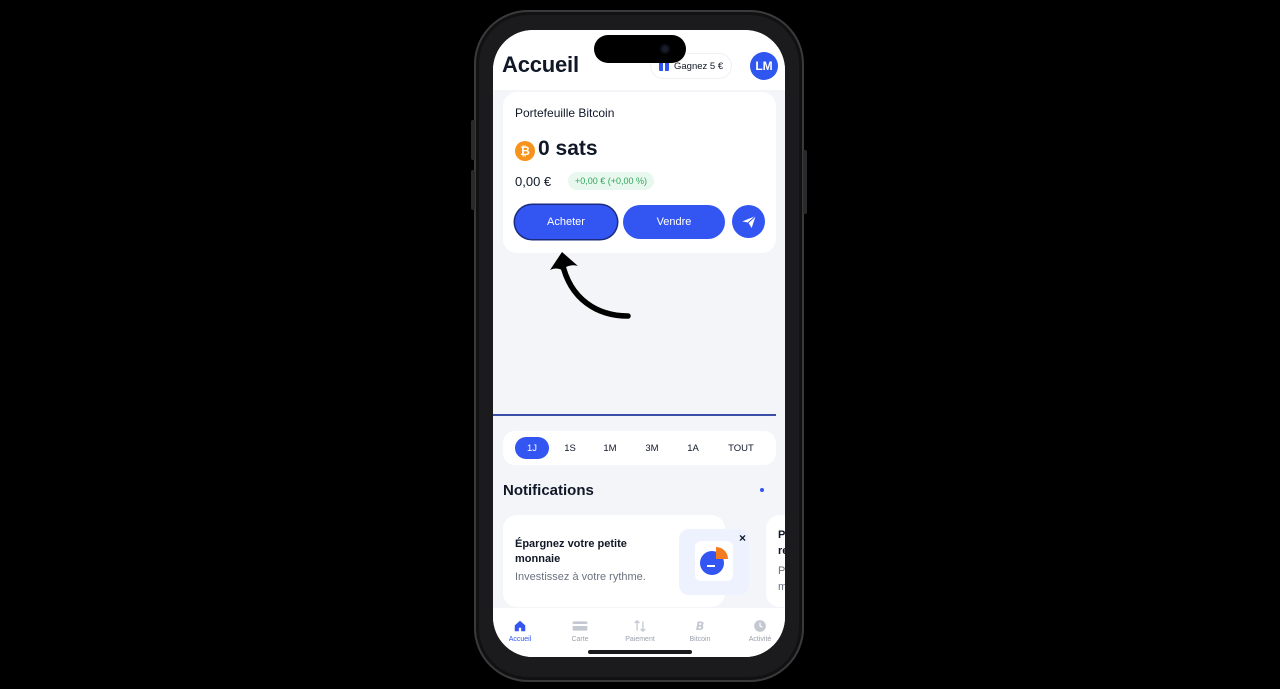 Image resolution: width=1280 pixels, height=689 pixels. I want to click on camera-icon, so click(665, 49).